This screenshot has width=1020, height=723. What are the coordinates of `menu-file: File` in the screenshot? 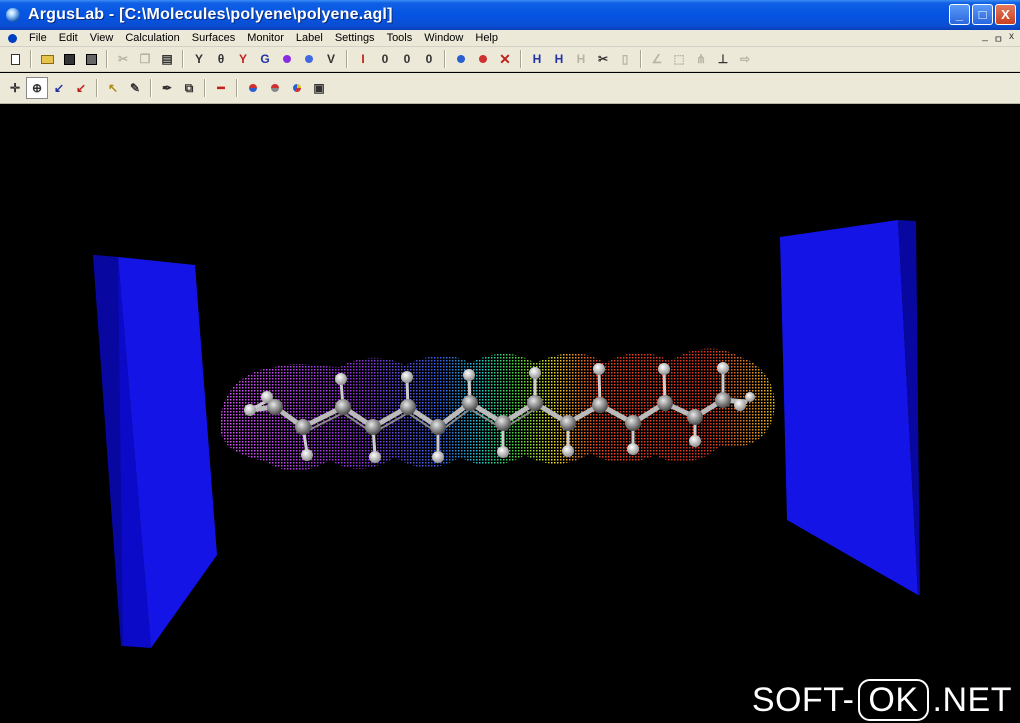 It's located at (38, 38).